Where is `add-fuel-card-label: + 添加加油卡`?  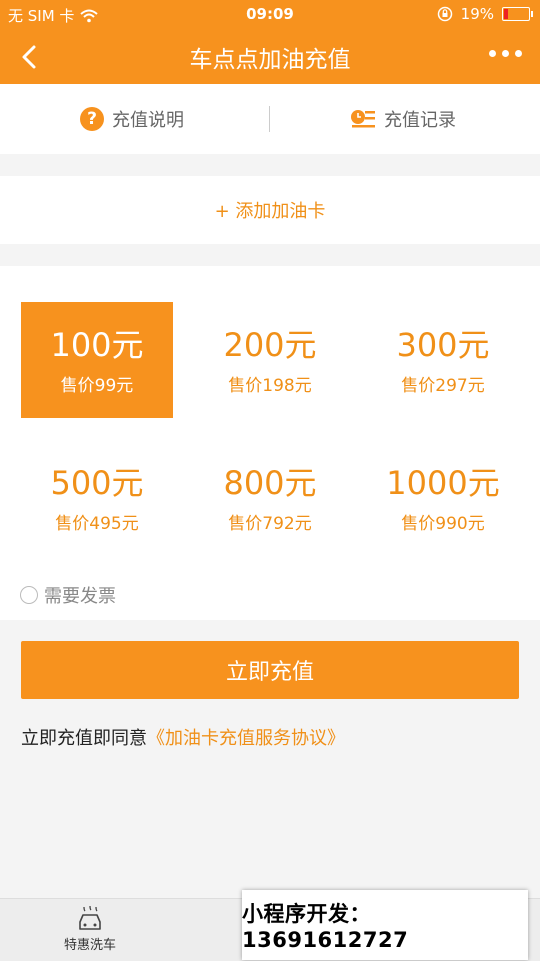
add-fuel-card-label: + 添加加油卡 is located at coordinates (270, 211).